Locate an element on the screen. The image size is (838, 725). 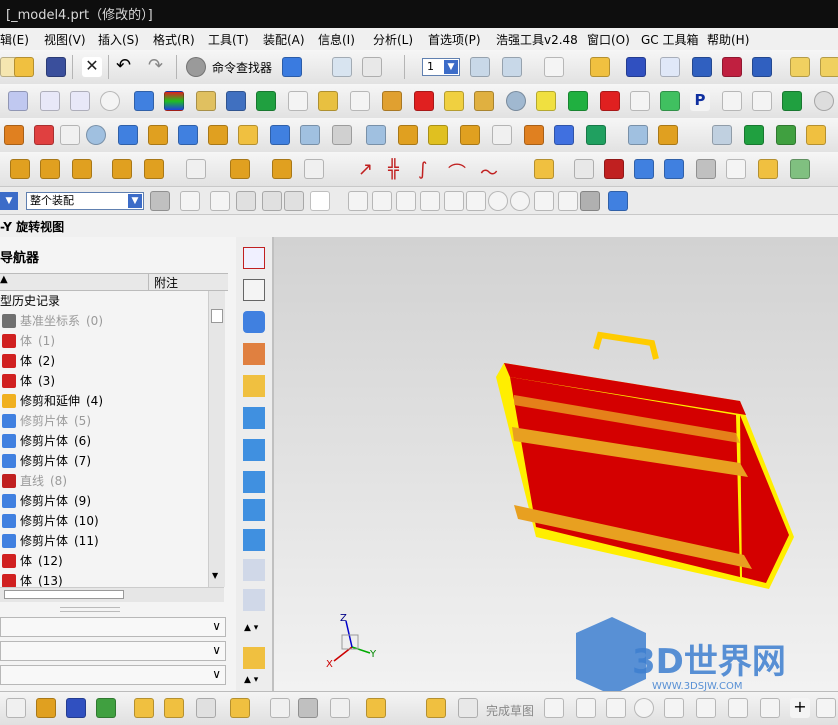
tree-node: 修剪片体 (6) is located at coordinates (104, 441).